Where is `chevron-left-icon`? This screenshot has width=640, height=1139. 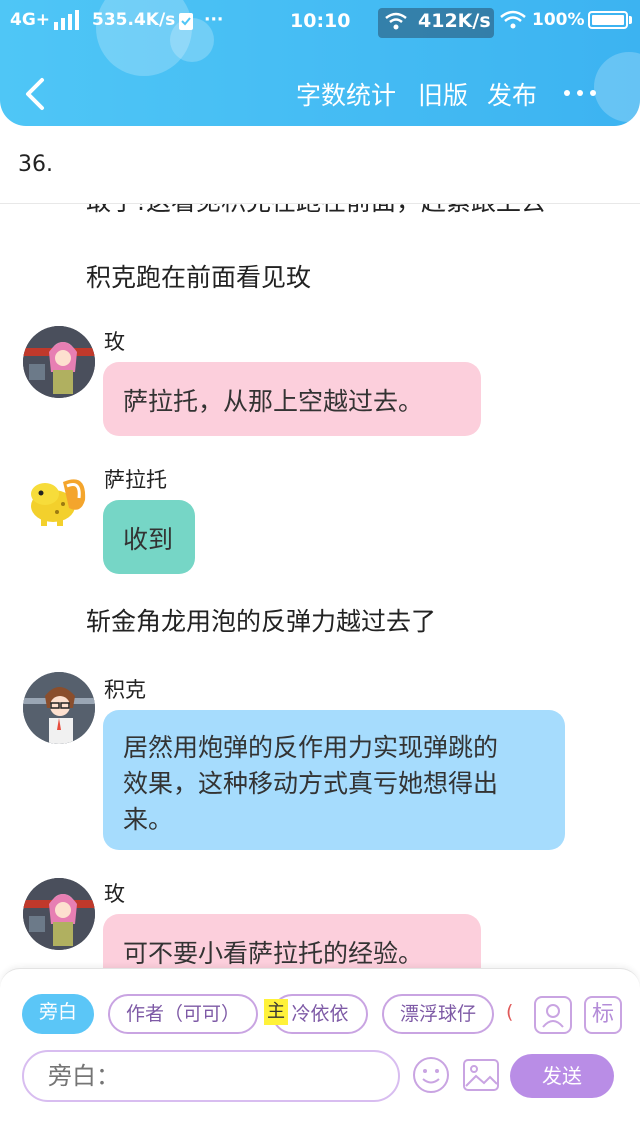
chevron-left-icon is located at coordinates (35, 94).